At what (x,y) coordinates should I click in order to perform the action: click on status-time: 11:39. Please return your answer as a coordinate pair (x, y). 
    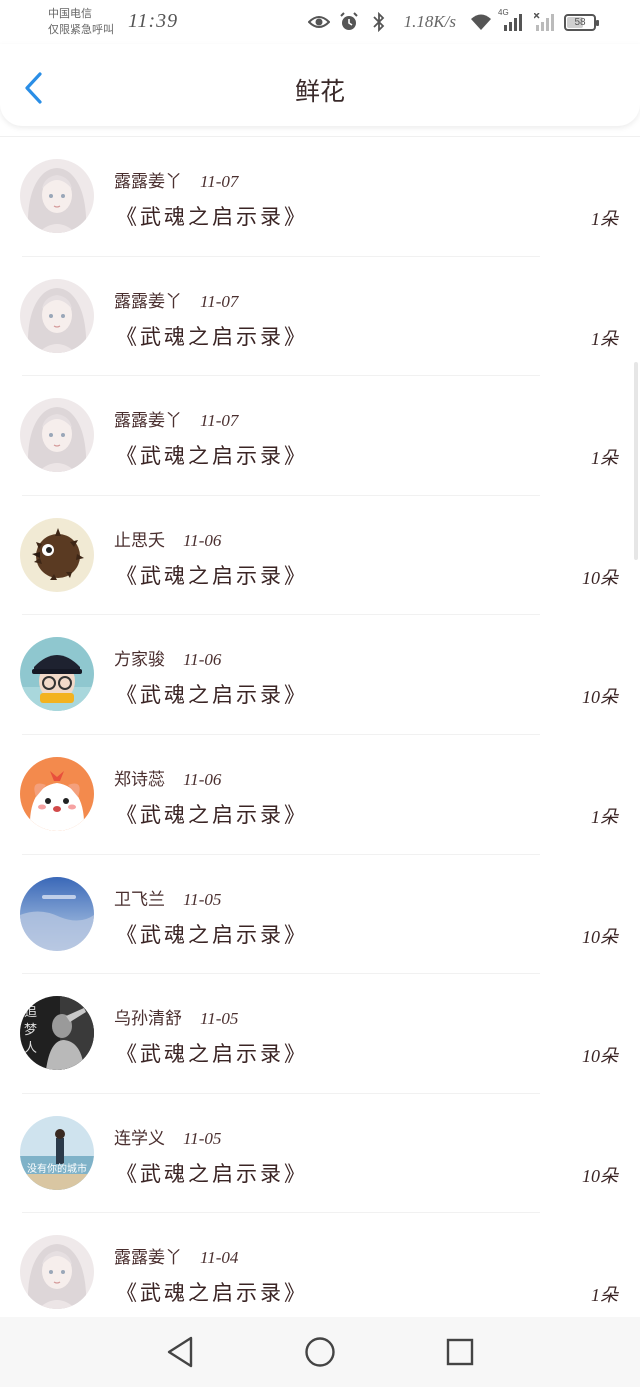
    Looking at the image, I should click on (153, 21).